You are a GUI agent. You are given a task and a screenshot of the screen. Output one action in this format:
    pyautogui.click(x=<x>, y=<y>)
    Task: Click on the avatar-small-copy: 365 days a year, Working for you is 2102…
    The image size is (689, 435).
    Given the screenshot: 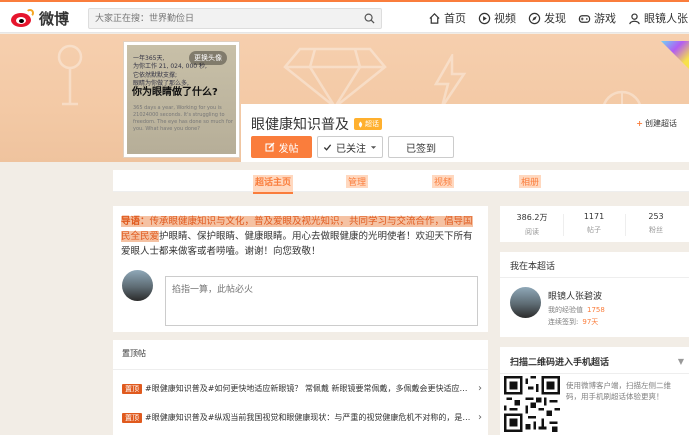 What is the action you would take?
    pyautogui.click(x=183, y=118)
    